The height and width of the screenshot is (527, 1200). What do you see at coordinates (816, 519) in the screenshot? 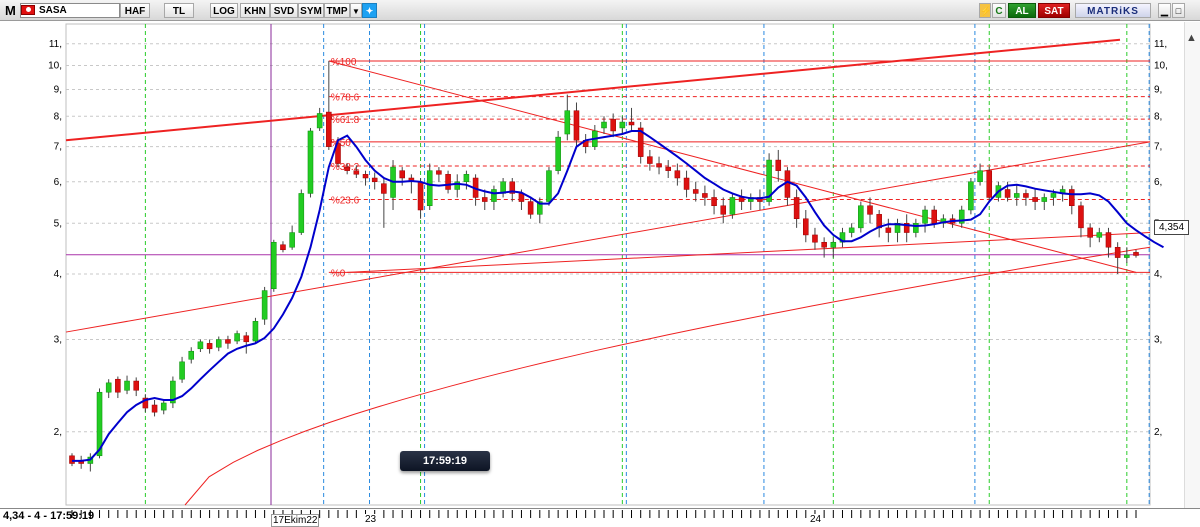
I see `x-label-24: 24` at bounding box center [816, 519].